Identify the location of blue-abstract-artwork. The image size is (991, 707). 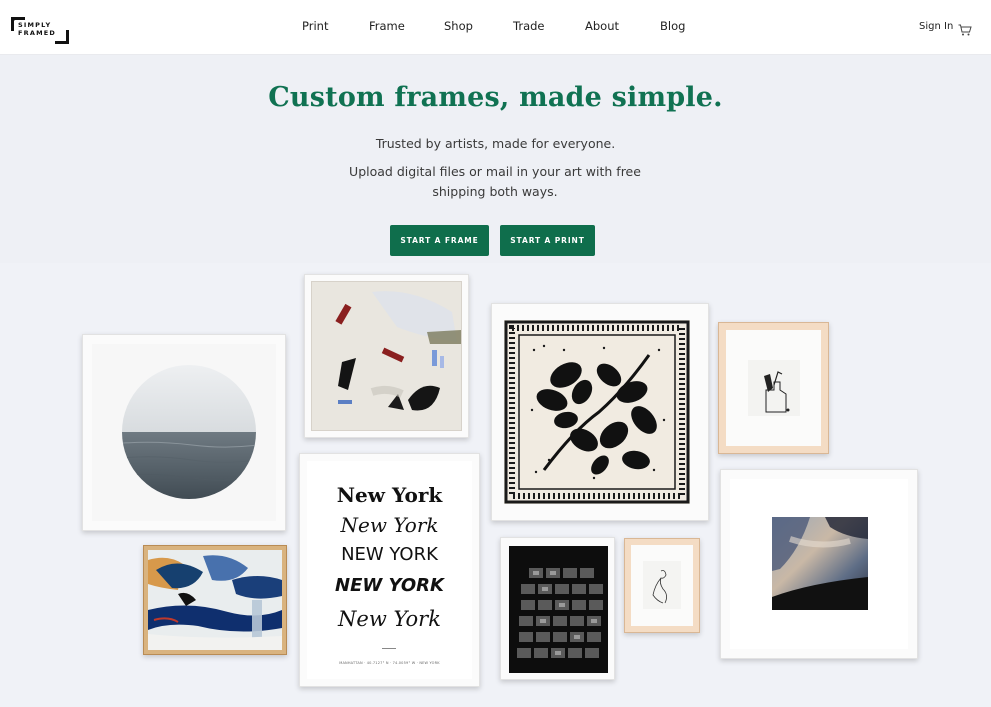
(215, 600).